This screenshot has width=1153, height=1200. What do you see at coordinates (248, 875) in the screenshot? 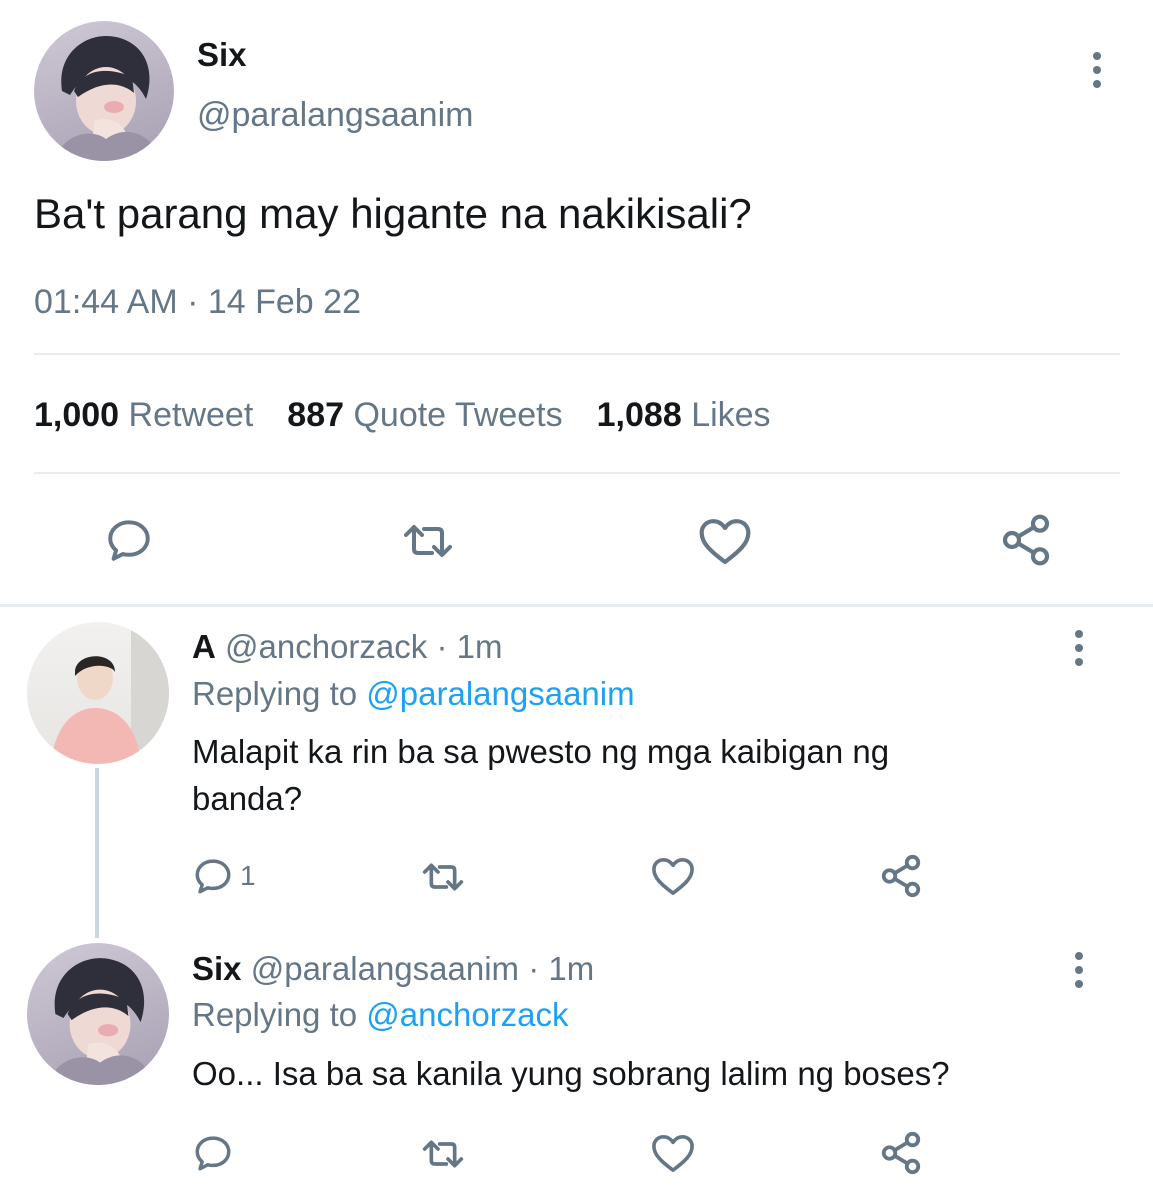
I see `reply-count: 1` at bounding box center [248, 875].